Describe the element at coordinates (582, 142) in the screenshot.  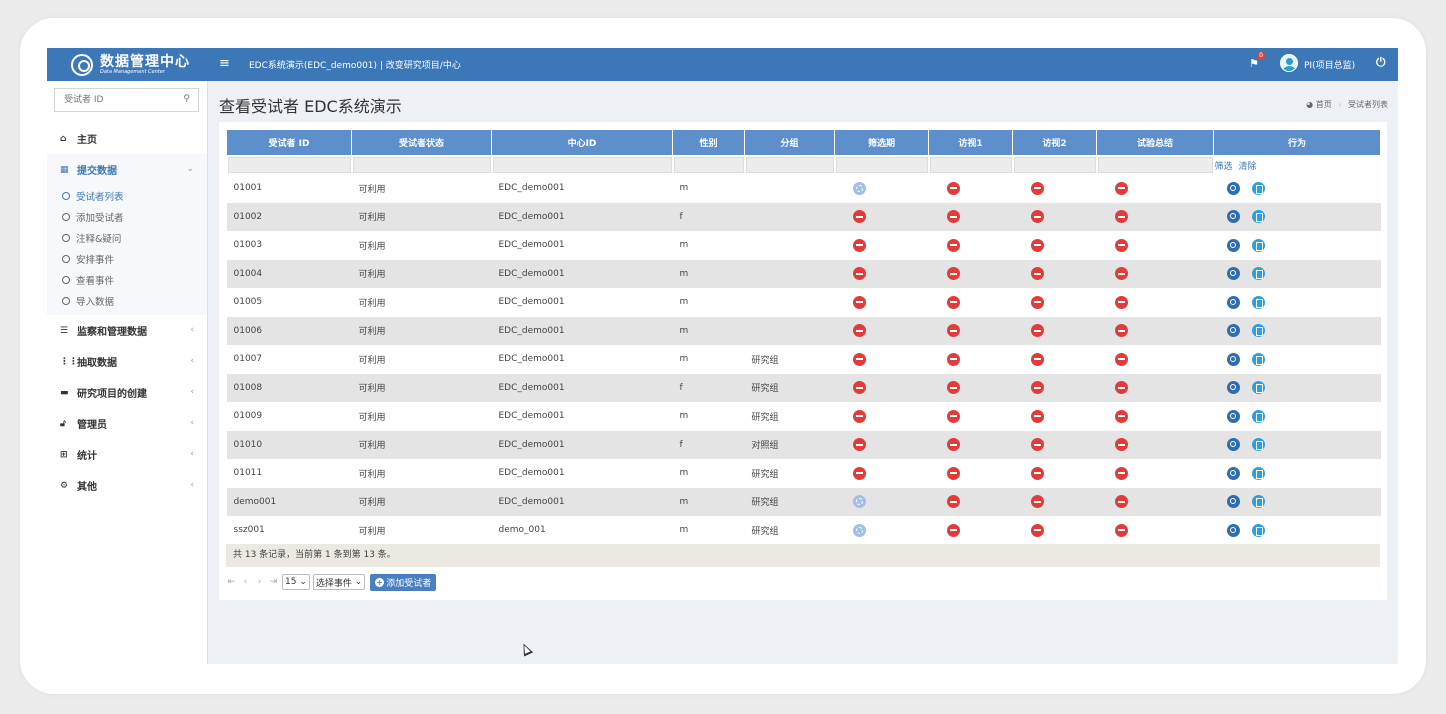
I see `column-header: 中心ID` at that location.